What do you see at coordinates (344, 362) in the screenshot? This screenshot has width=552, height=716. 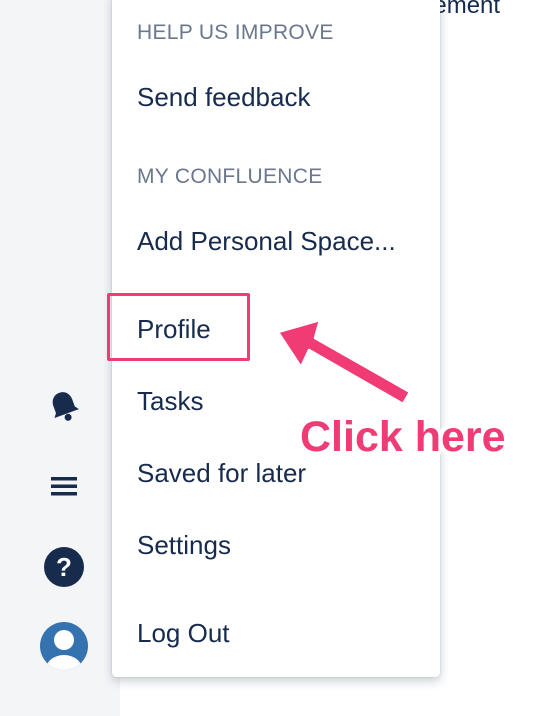 I see `pointer-arrow-icon` at bounding box center [344, 362].